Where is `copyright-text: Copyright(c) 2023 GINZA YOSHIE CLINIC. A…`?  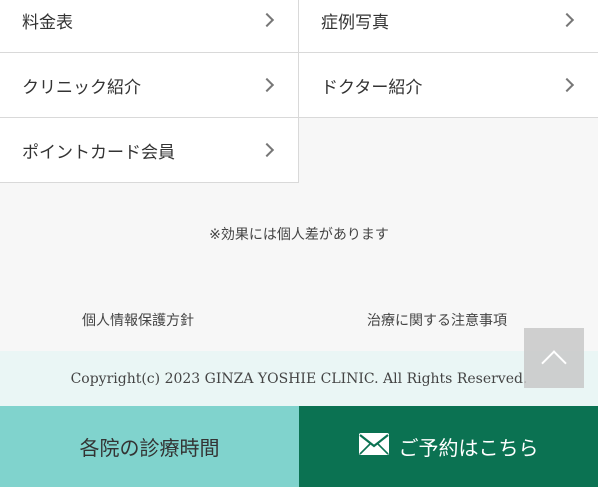 copyright-text: Copyright(c) 2023 GINZA YOSHIE CLINIC. A… is located at coordinates (299, 378).